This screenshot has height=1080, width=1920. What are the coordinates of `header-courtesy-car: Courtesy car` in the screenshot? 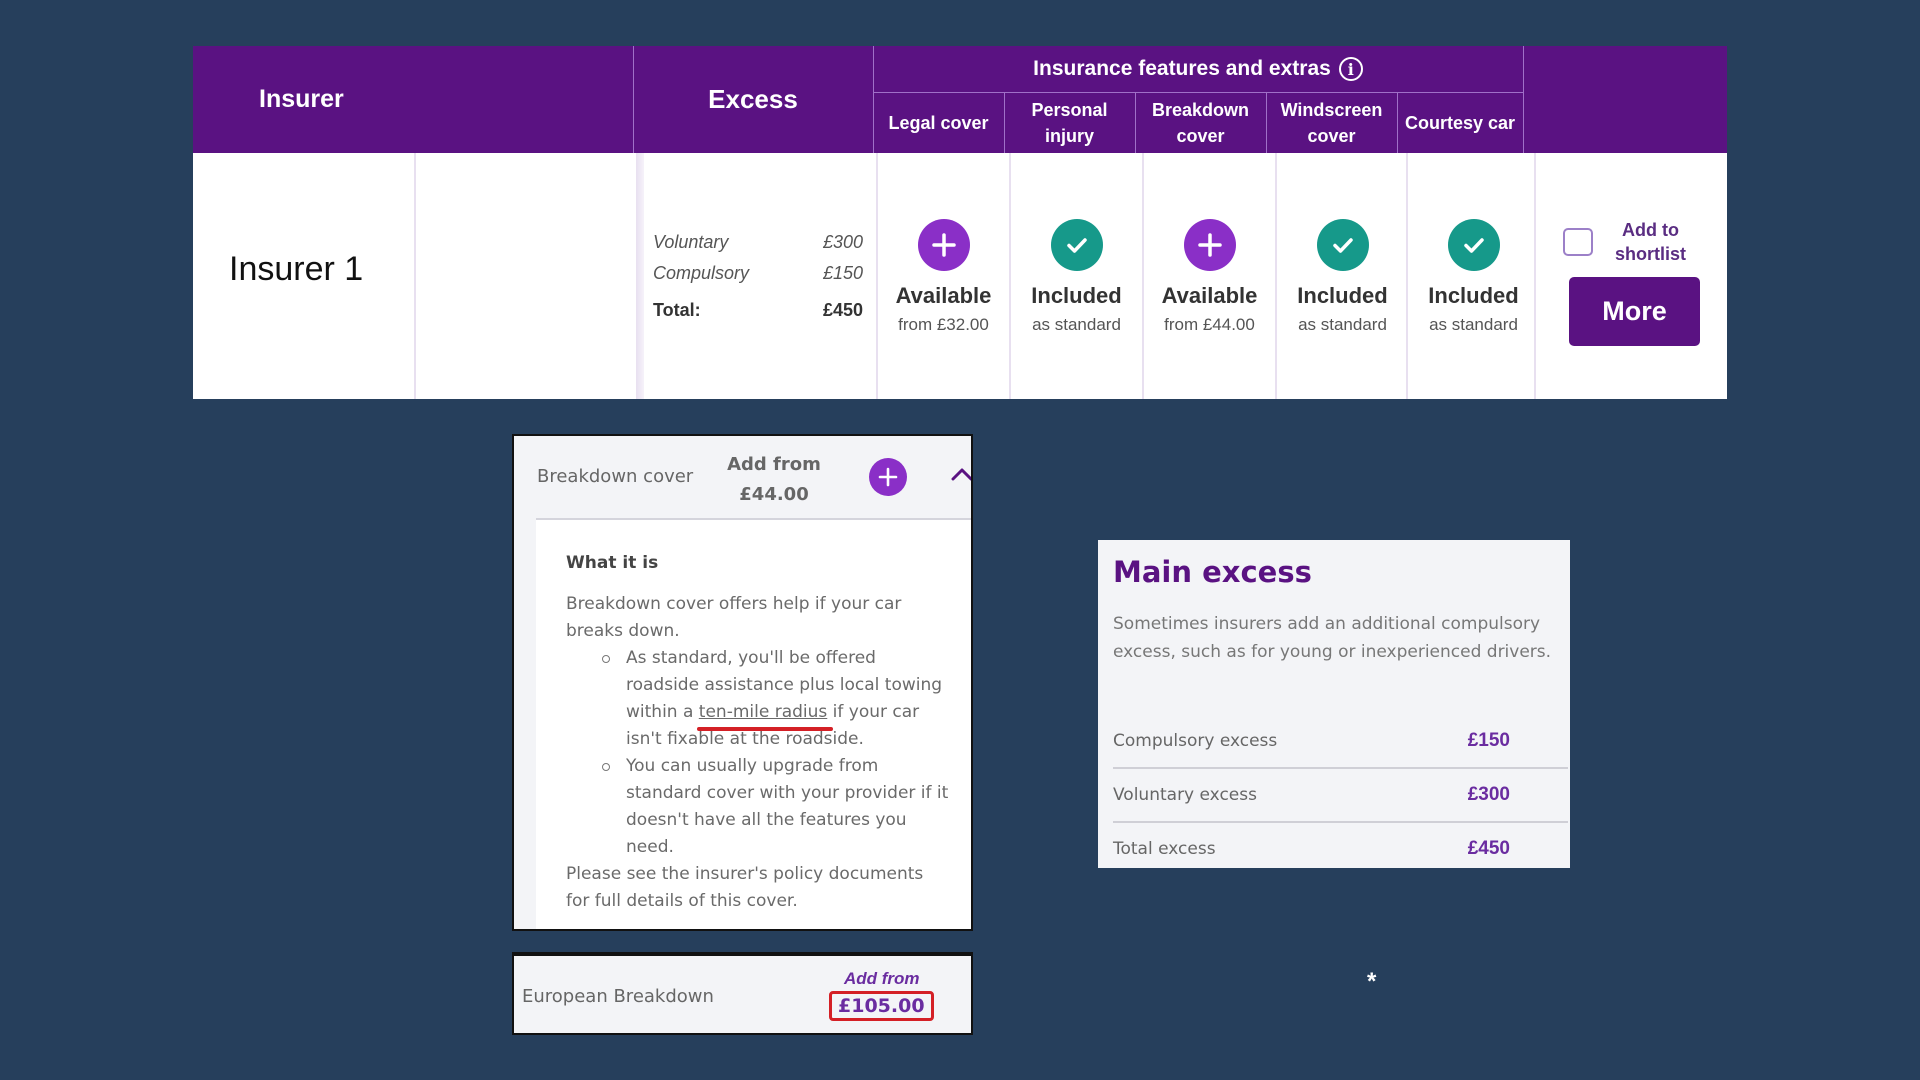 It's located at (1460, 123).